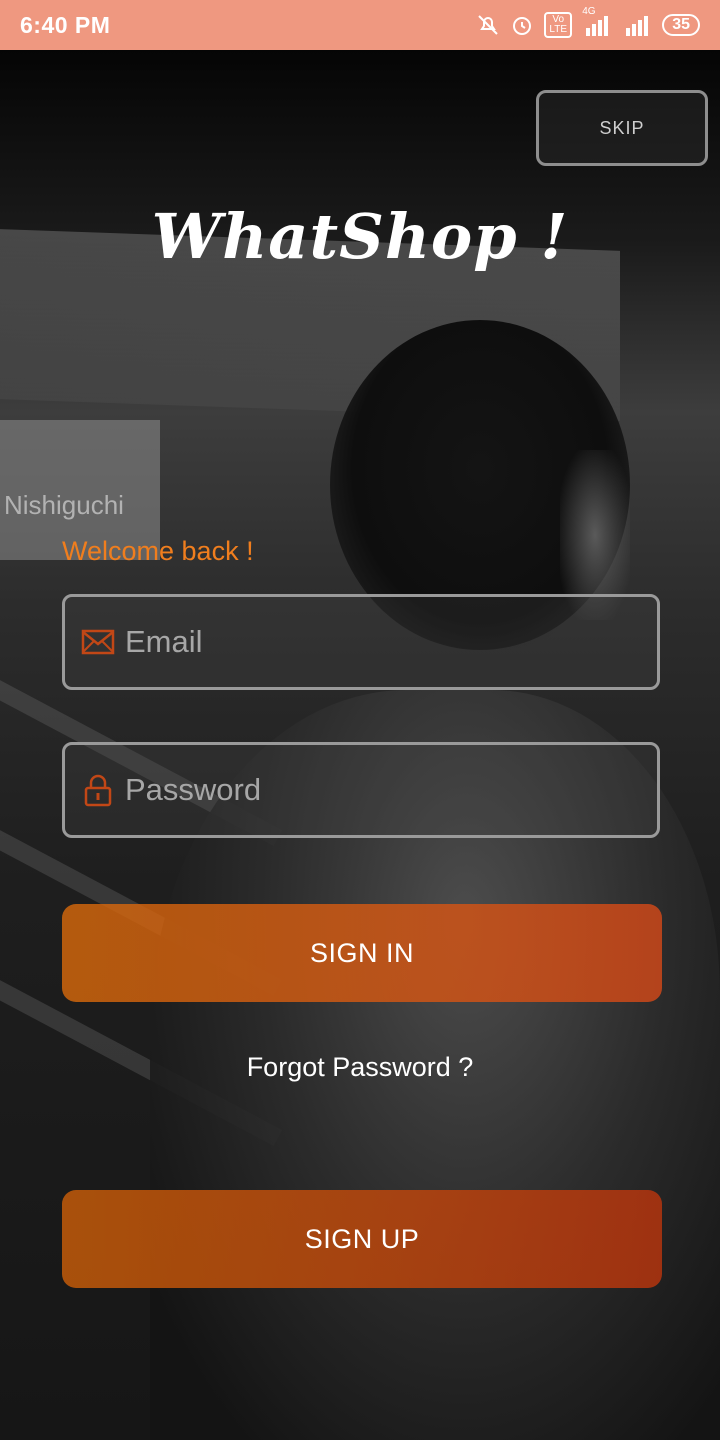  What do you see at coordinates (622, 128) in the screenshot?
I see `skip-button: SKIP` at bounding box center [622, 128].